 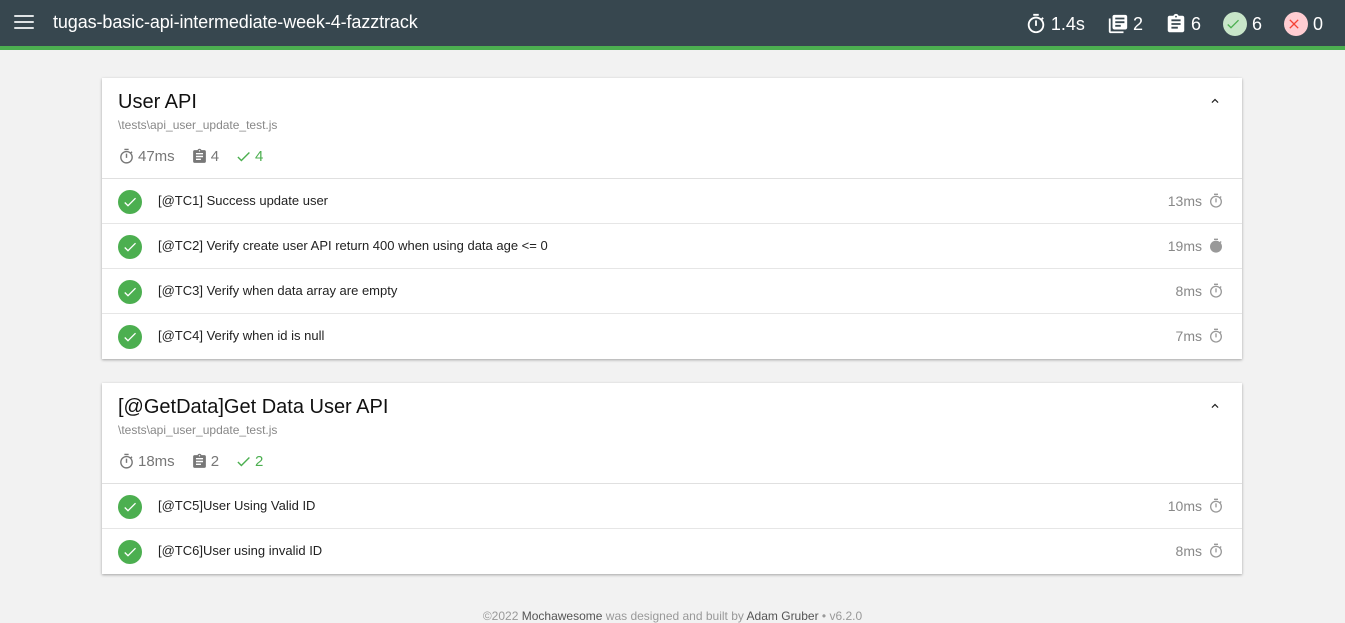 What do you see at coordinates (672, 506) in the screenshot?
I see `test-row: [@TC5]User Using Valid ID 10ms` at bounding box center [672, 506].